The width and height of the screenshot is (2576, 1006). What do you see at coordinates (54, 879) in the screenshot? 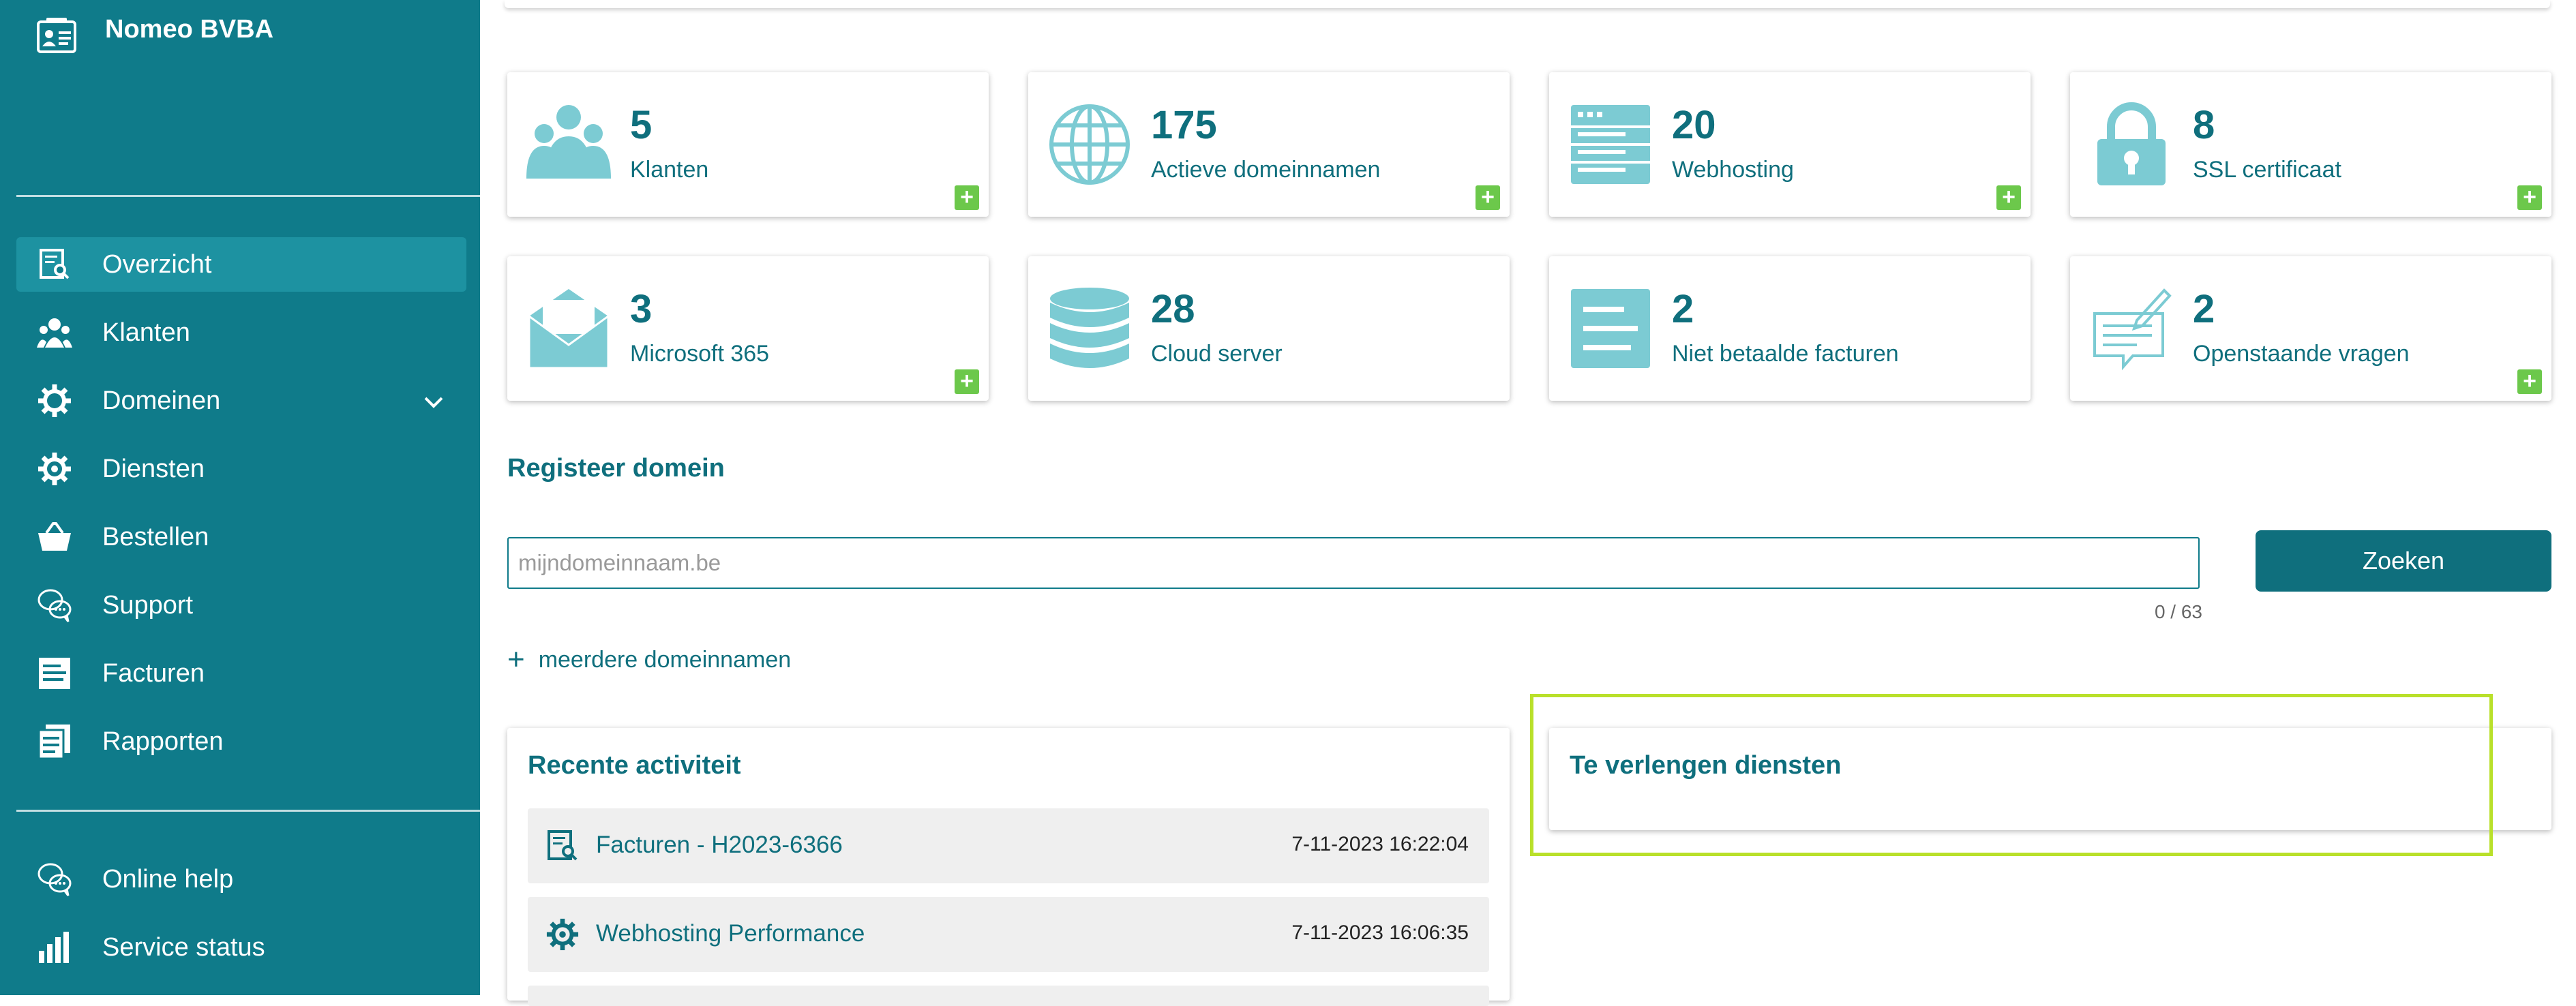
I see `help-chat-icon` at bounding box center [54, 879].